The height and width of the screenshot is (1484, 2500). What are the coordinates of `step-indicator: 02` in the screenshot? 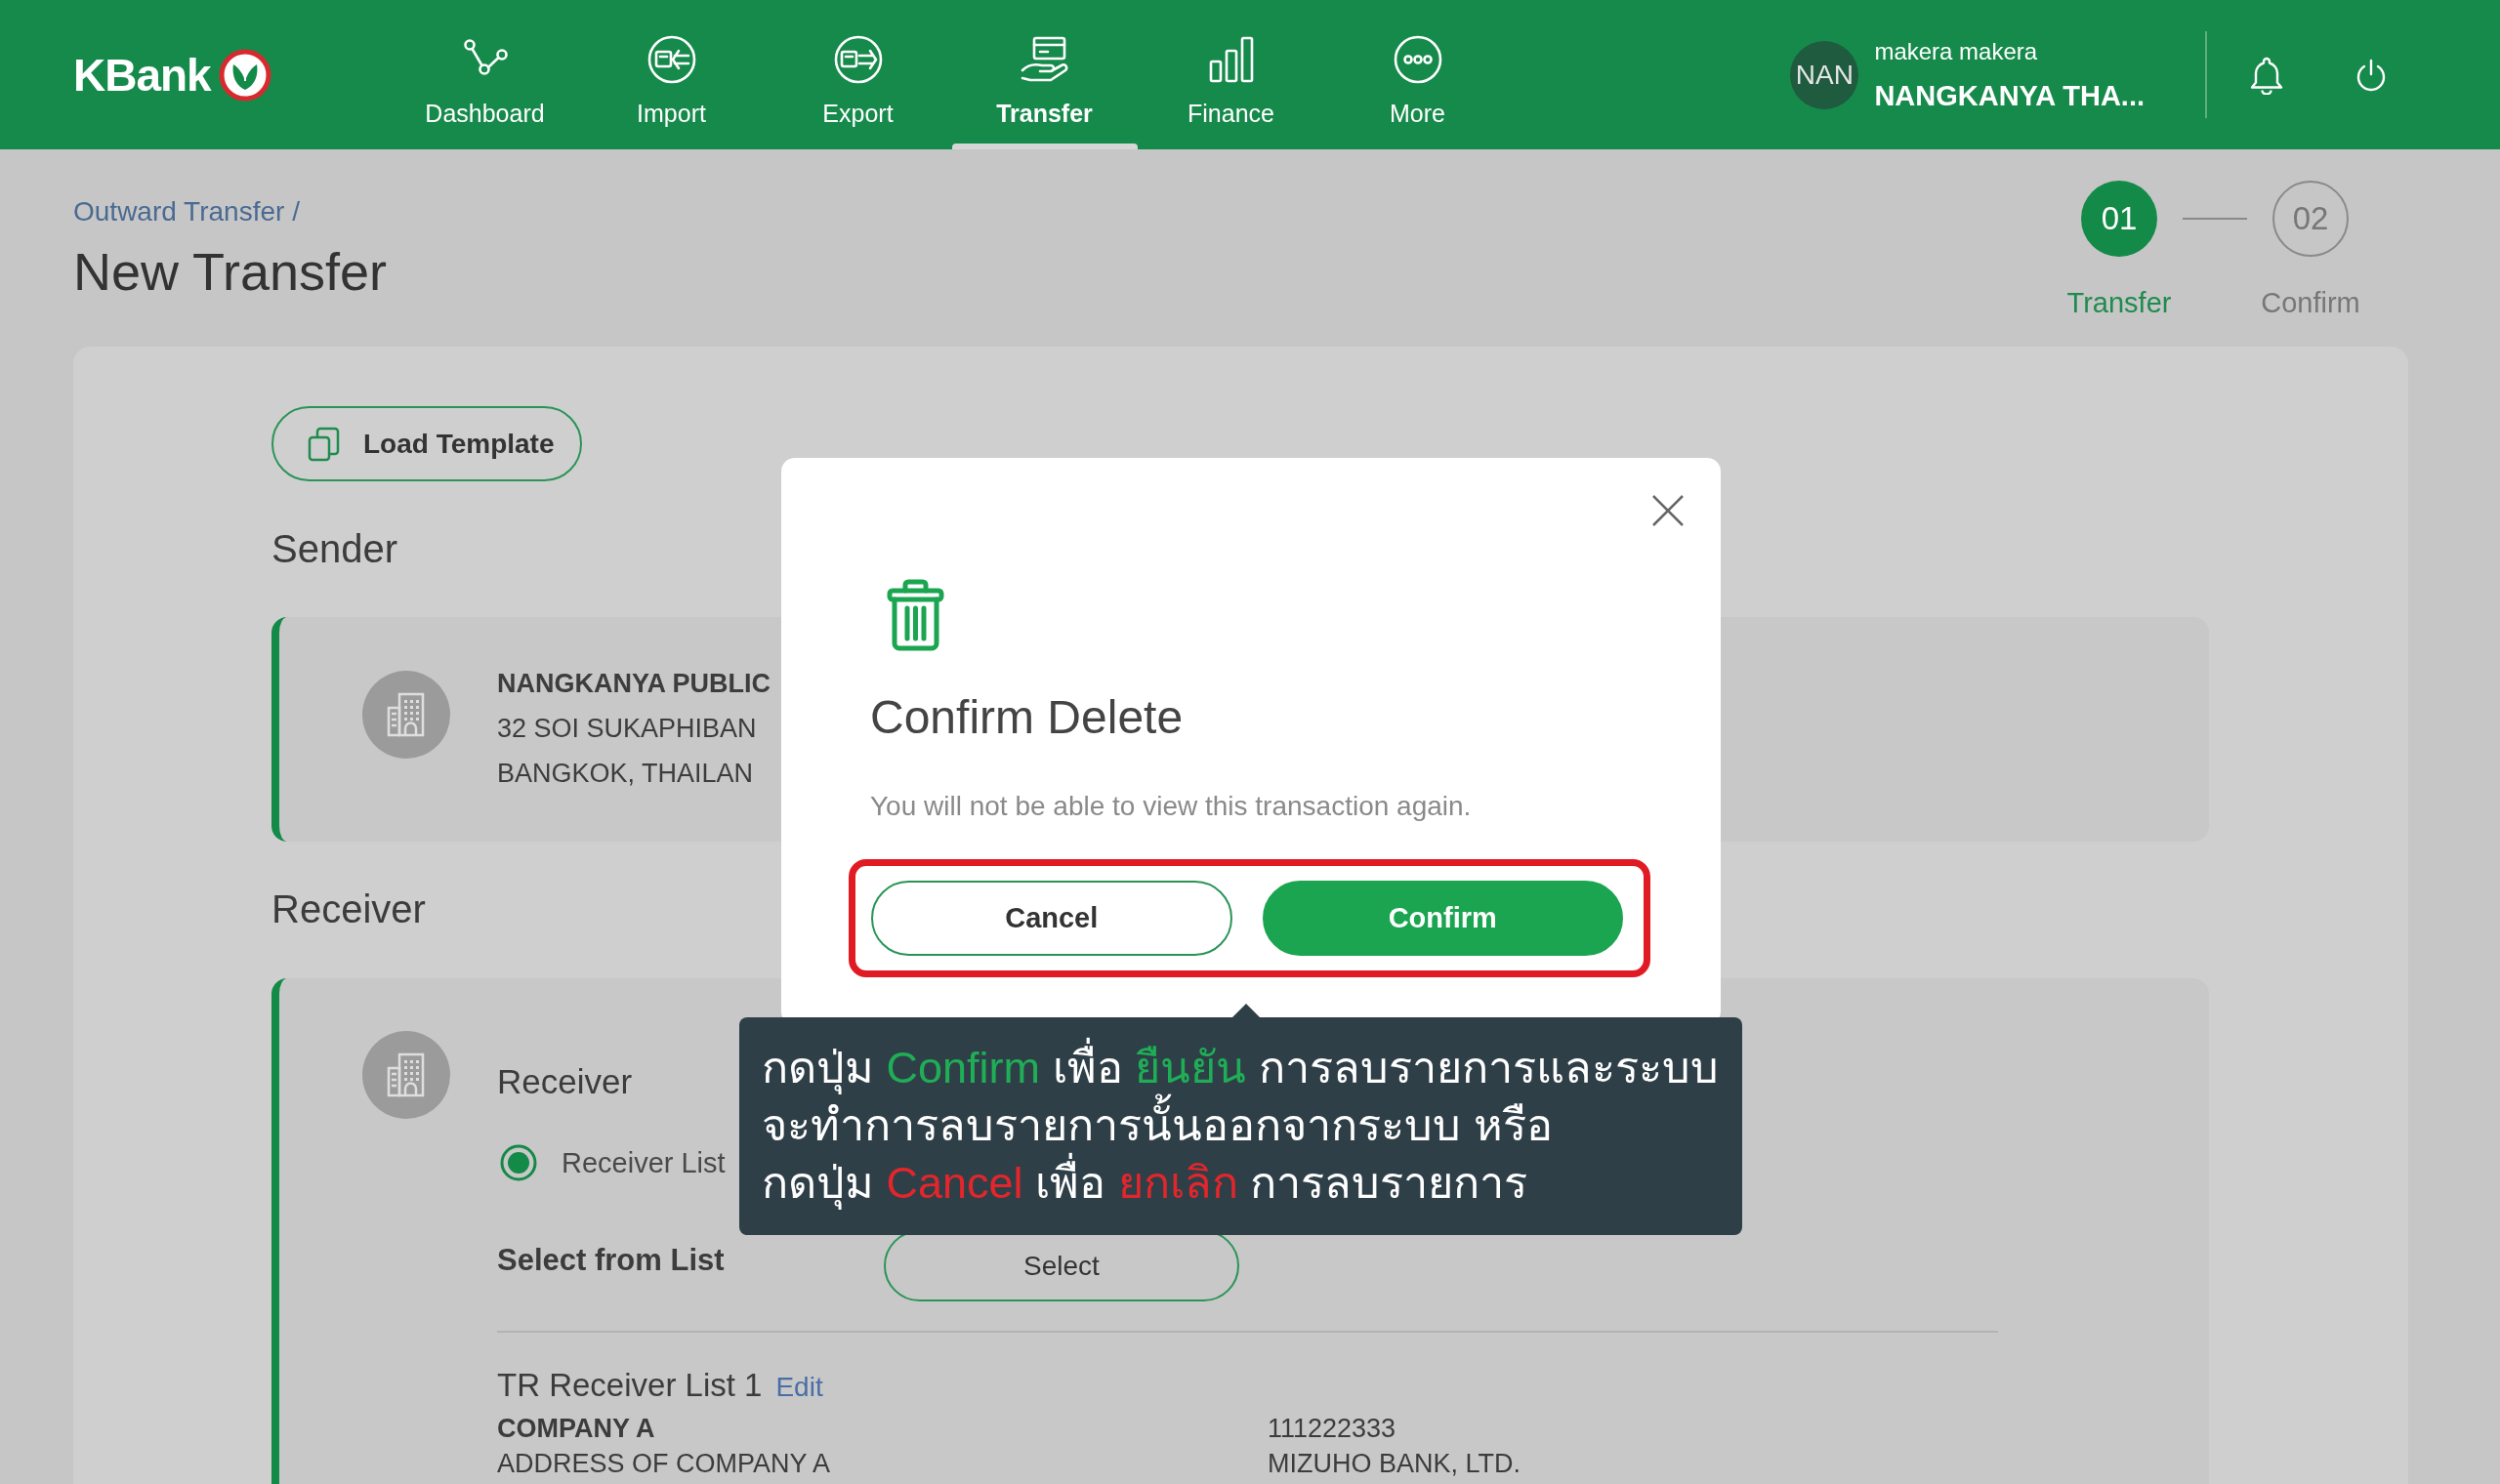 It's located at (2310, 219).